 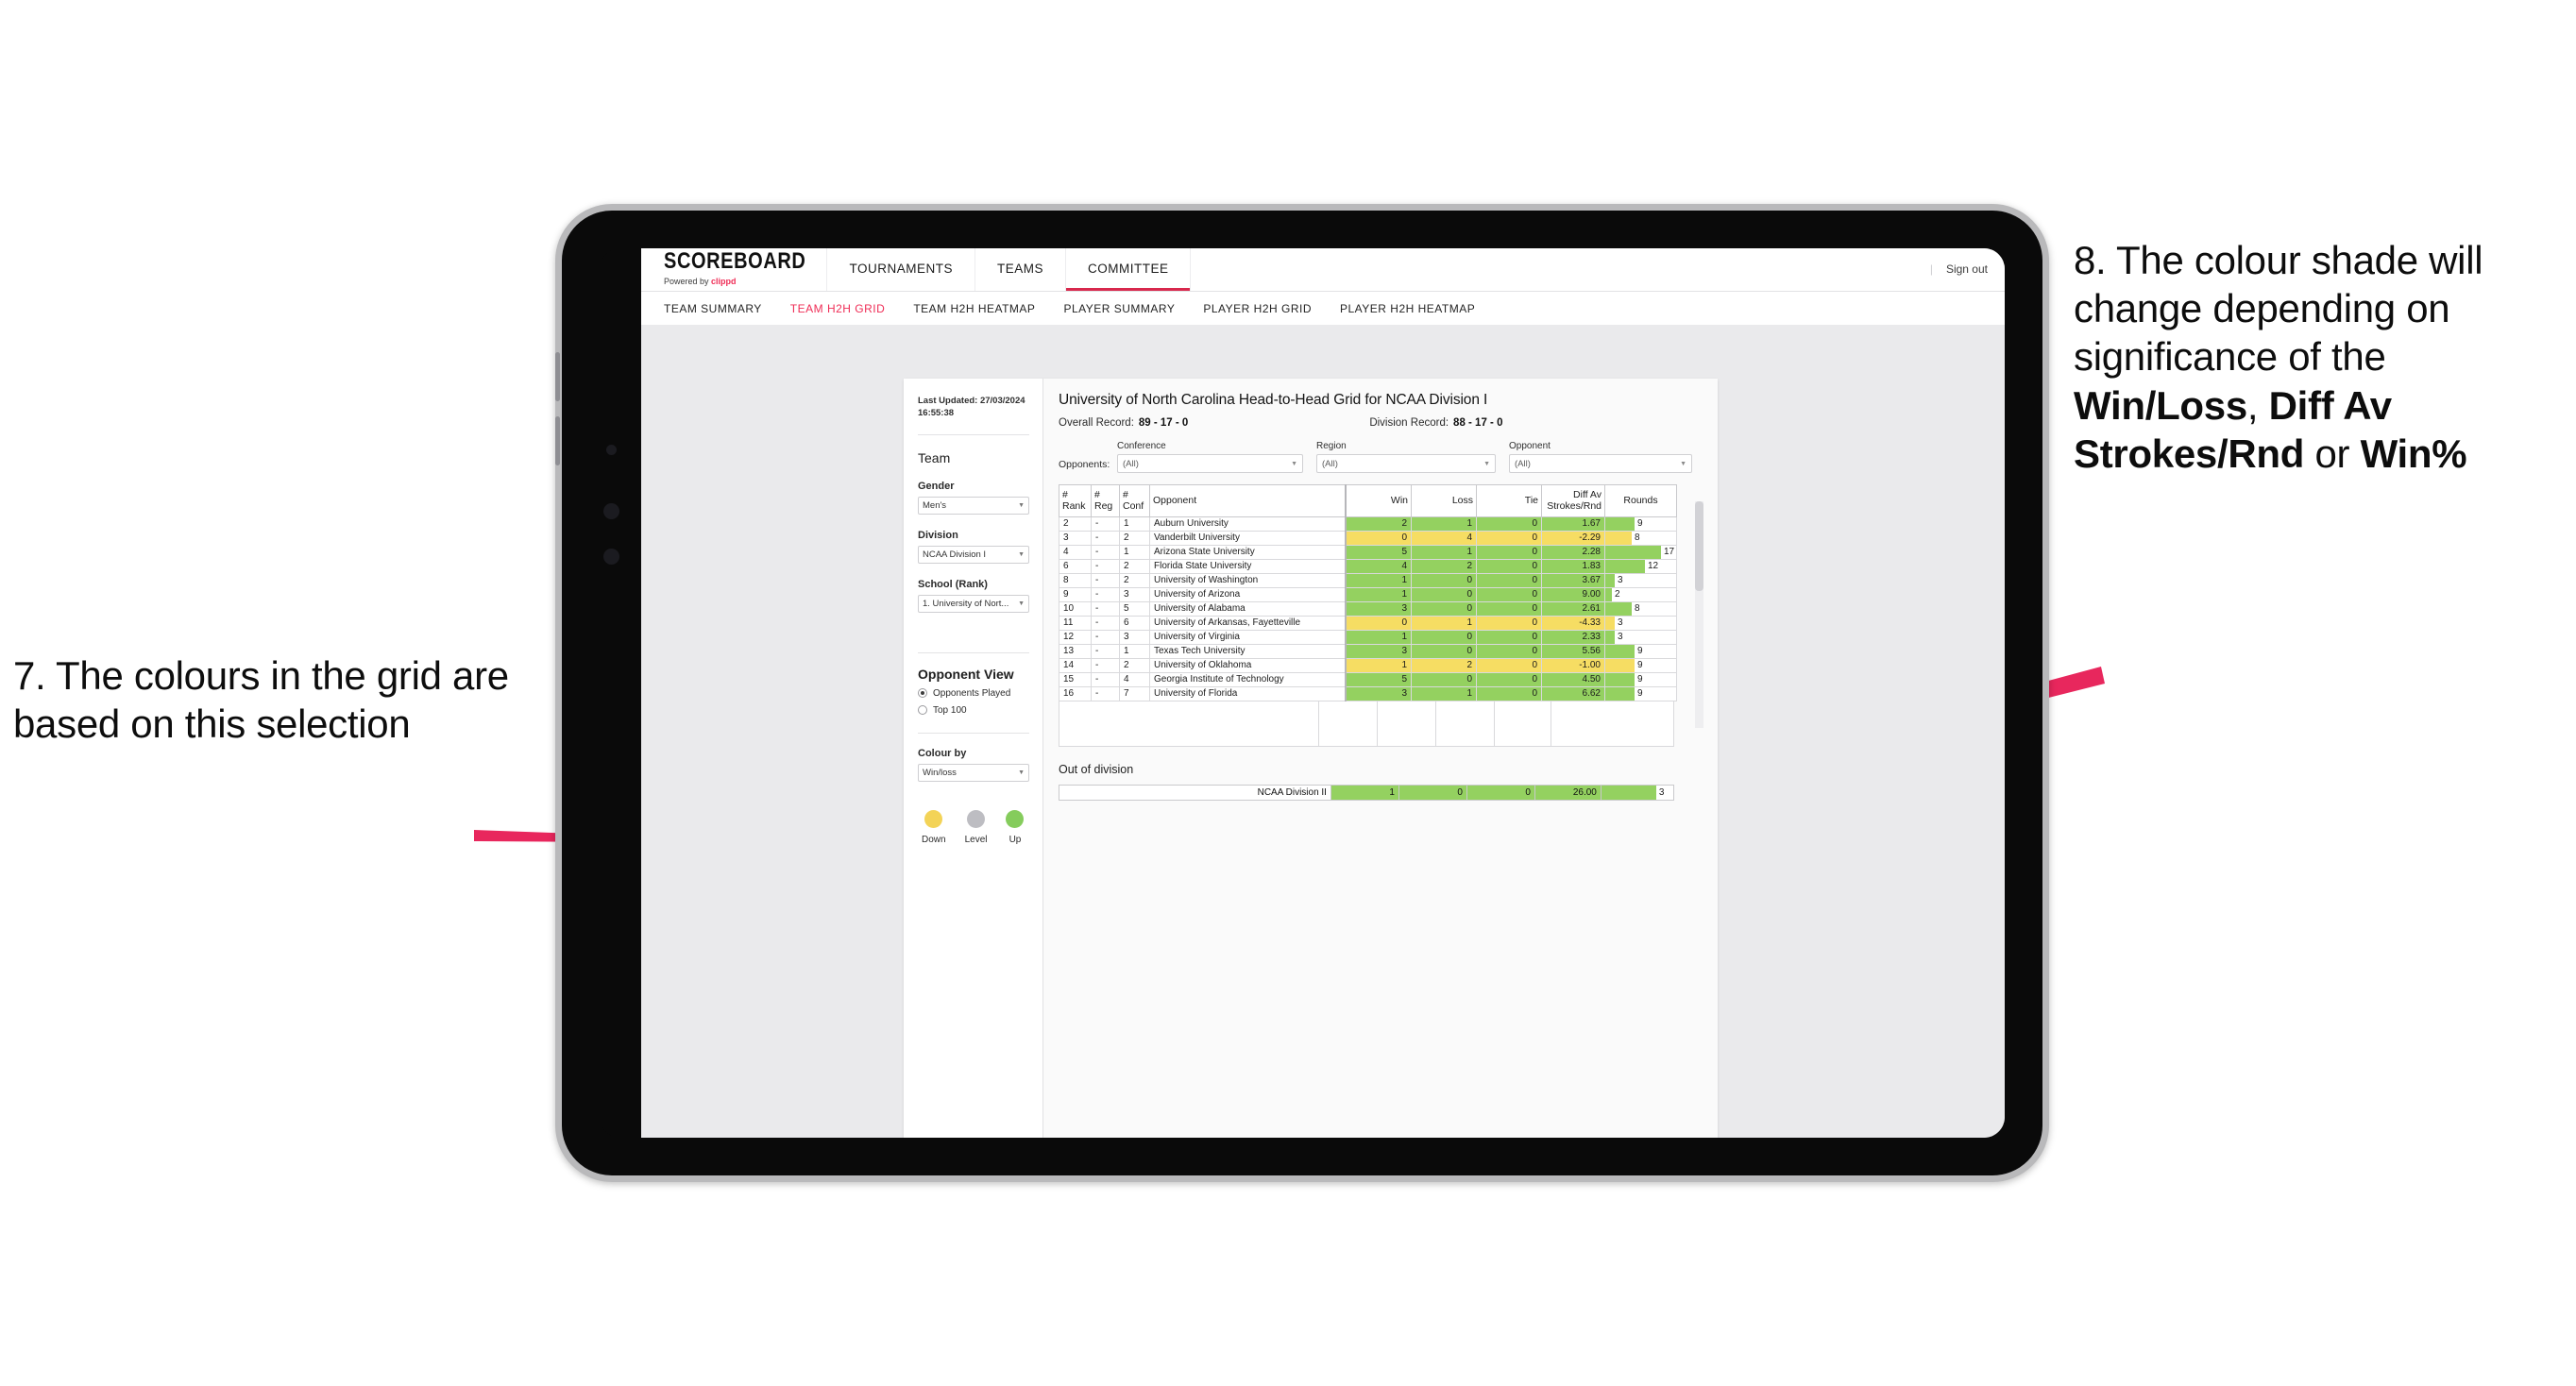 I want to click on table-row: 4-1 Arizona State University 5 1 0 2.28 17, so click(x=1368, y=552).